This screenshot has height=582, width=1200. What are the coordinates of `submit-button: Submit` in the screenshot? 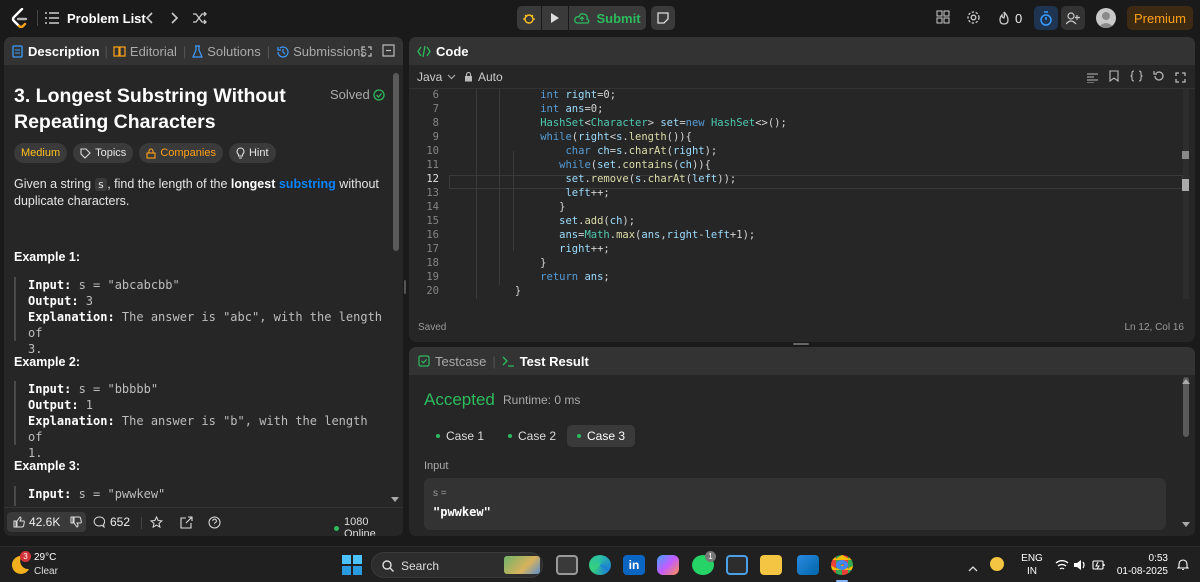 It's located at (607, 18).